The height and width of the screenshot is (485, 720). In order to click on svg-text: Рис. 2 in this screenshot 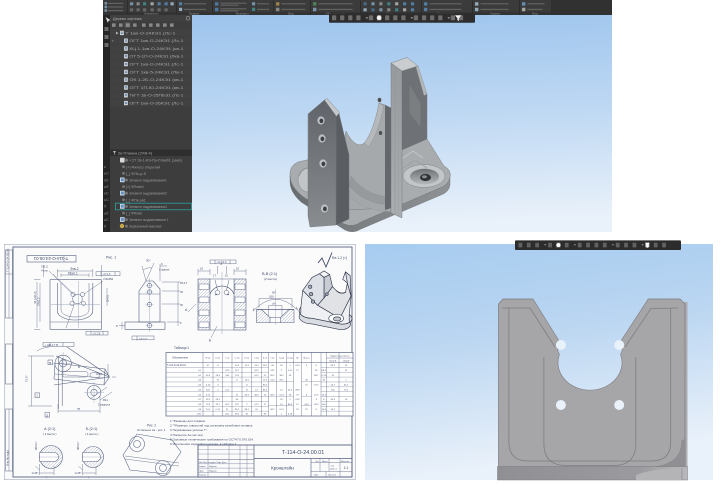, I will do `click(151, 426)`.